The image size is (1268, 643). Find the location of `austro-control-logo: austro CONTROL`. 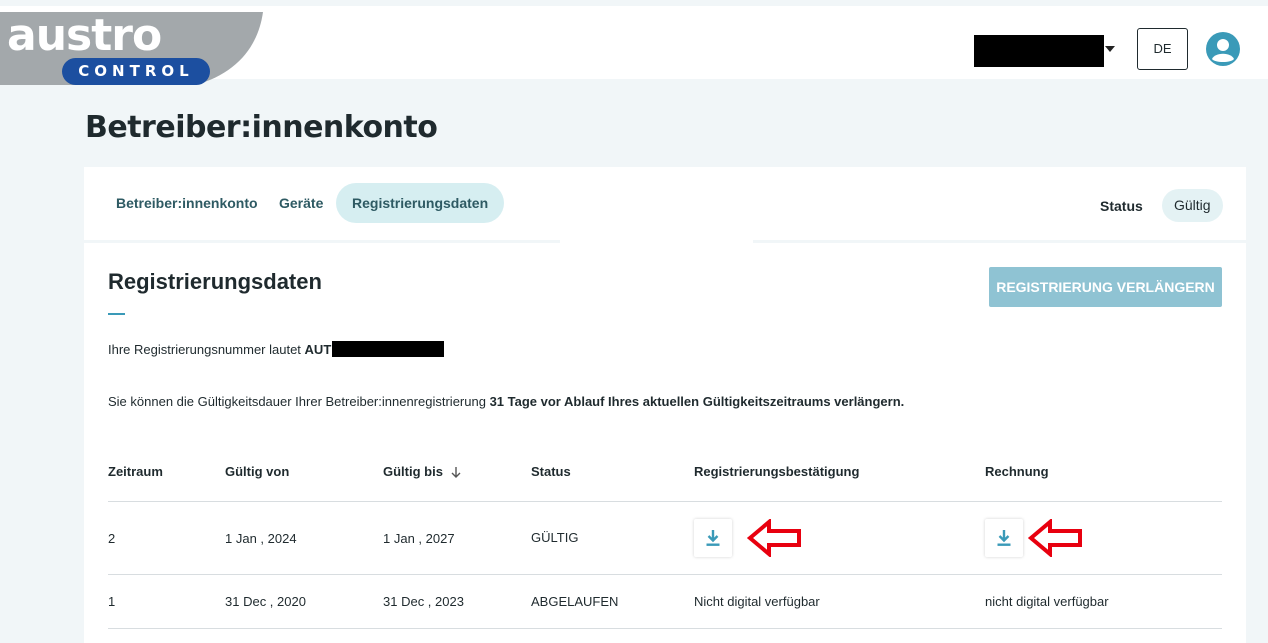

austro-control-logo: austro CONTROL is located at coordinates (132, 48).